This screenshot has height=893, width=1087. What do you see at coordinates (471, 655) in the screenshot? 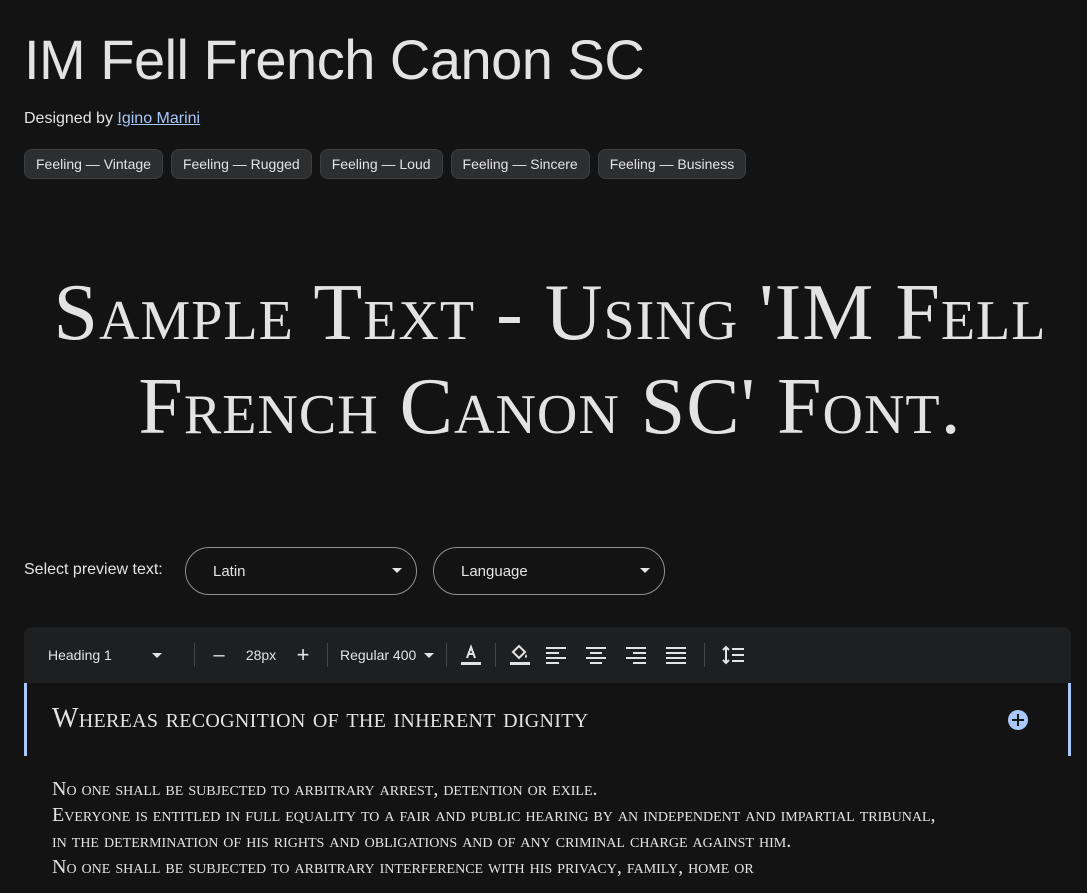
I see `text-color-icon` at bounding box center [471, 655].